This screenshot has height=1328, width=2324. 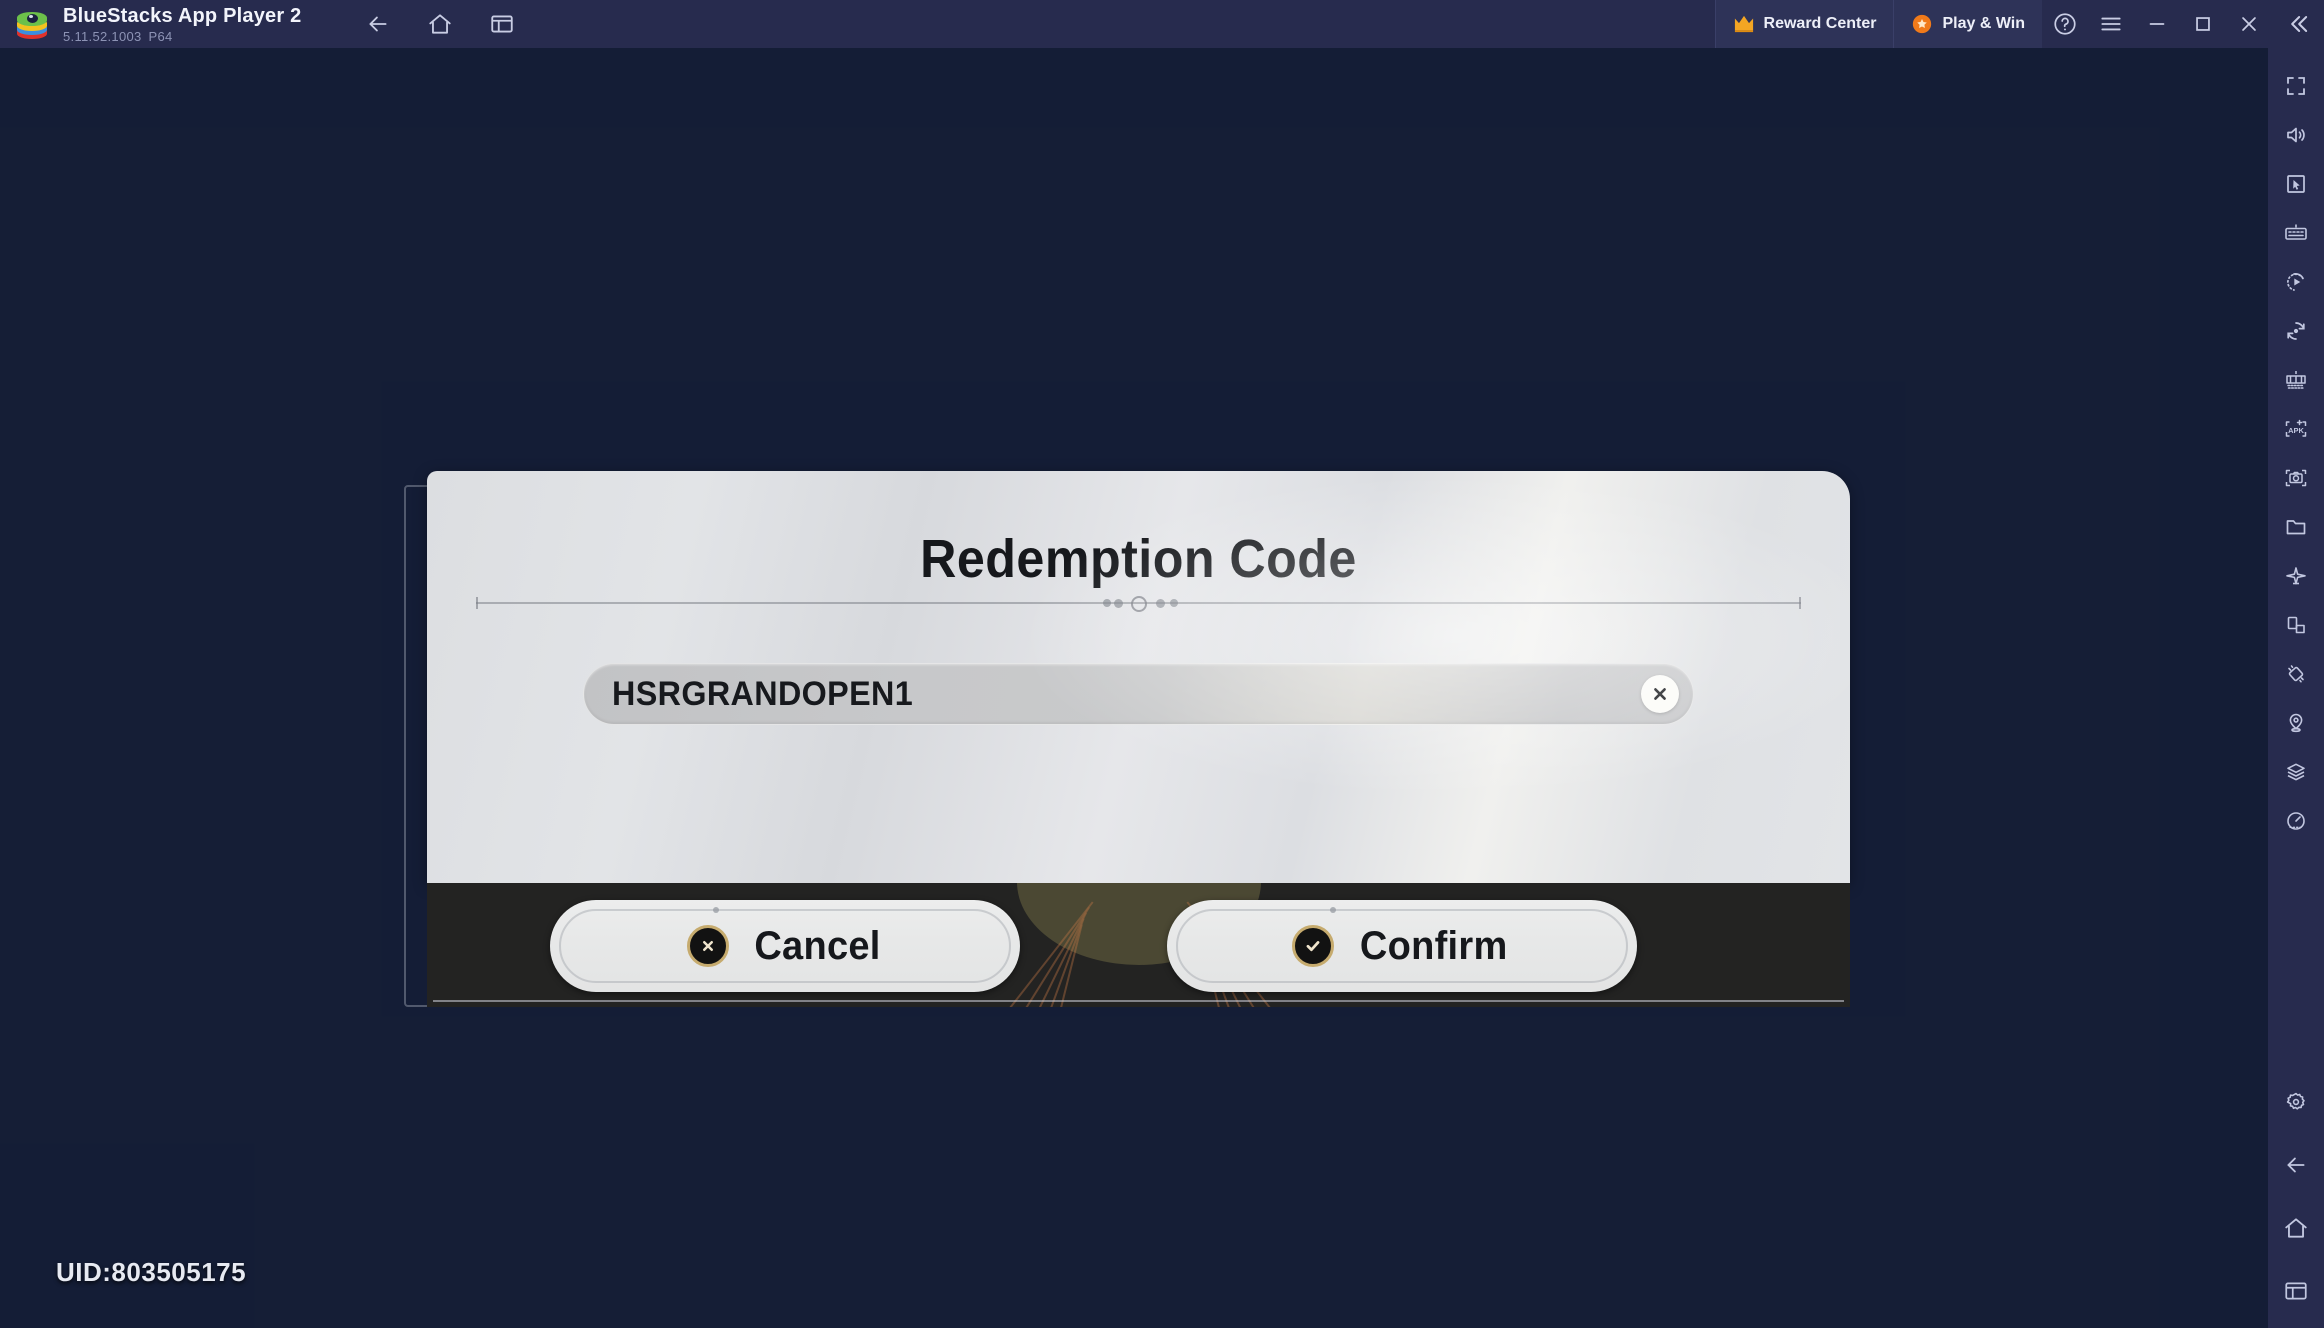 I want to click on install-apk-icon: APK, so click(x=2296, y=429).